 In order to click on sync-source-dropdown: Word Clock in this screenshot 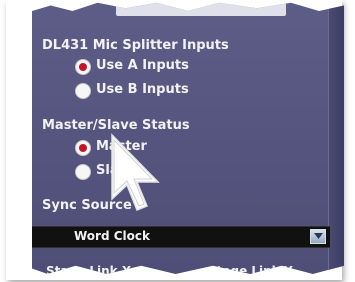, I will do `click(181, 237)`.